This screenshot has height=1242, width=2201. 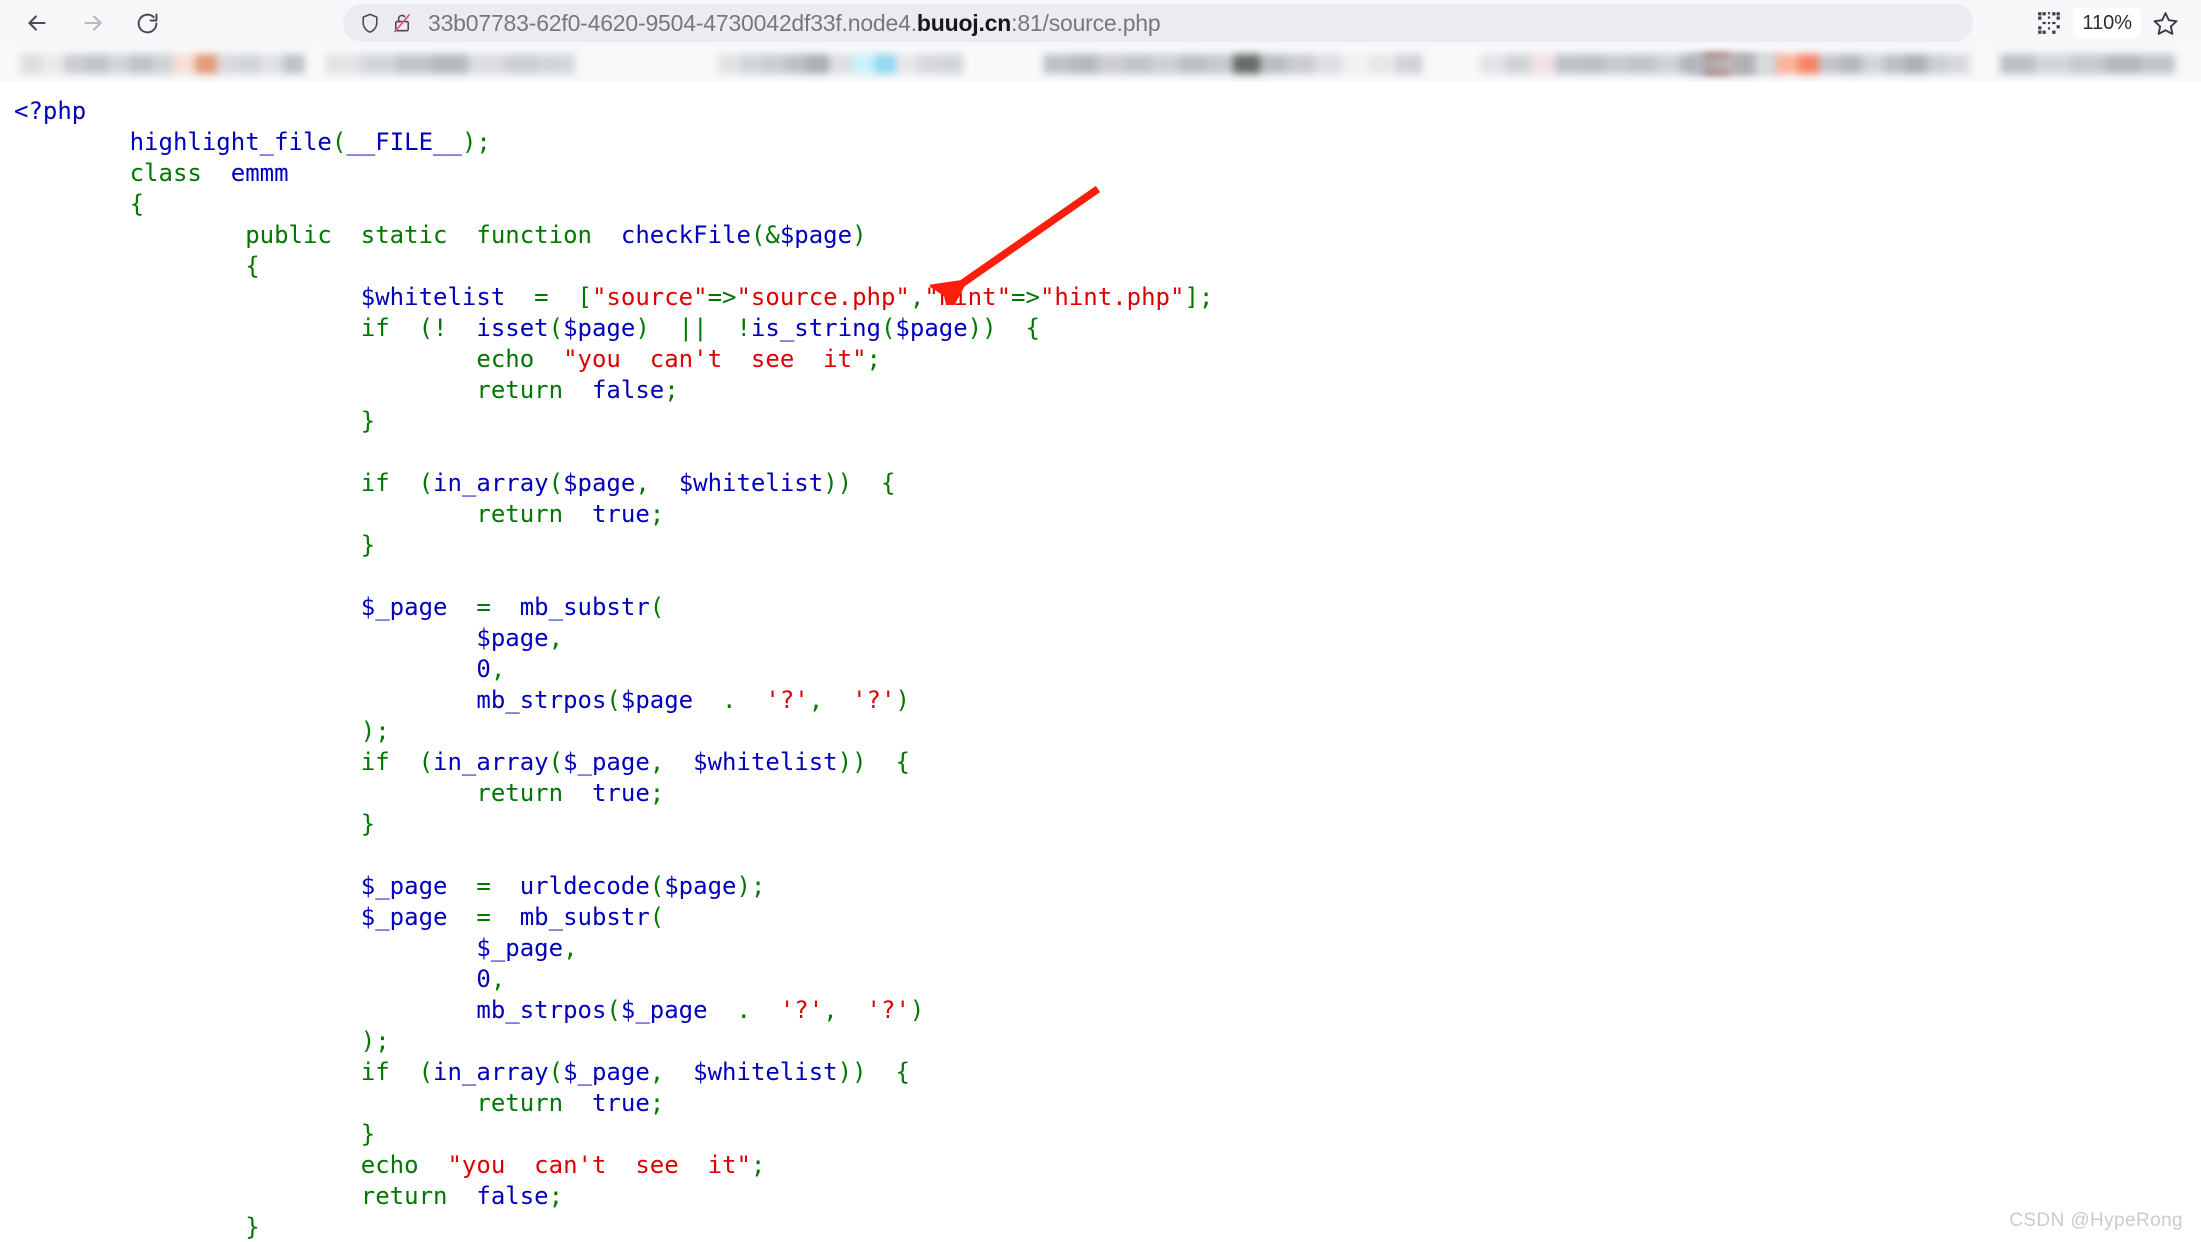 I want to click on code-line: $_page = urldecode($page);, so click(x=390, y=886).